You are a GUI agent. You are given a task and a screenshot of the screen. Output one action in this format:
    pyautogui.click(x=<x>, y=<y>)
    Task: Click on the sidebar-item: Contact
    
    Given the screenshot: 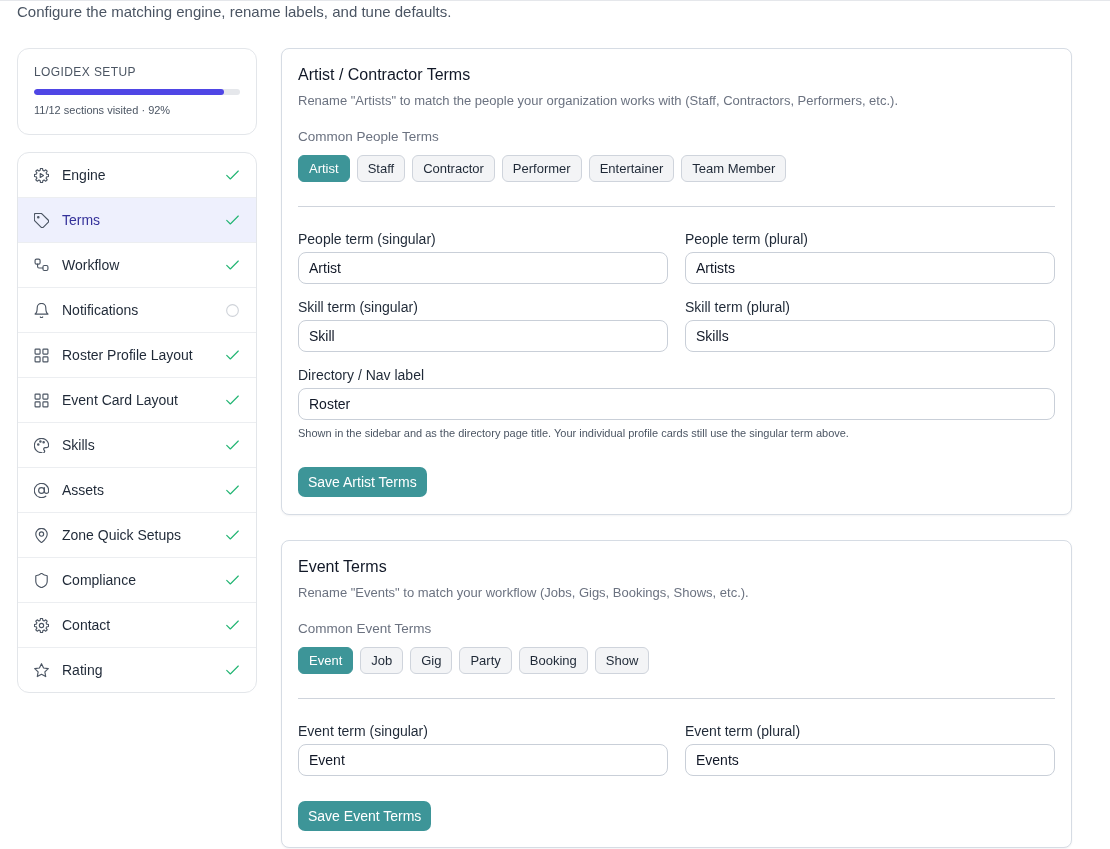 What is the action you would take?
    pyautogui.click(x=137, y=625)
    